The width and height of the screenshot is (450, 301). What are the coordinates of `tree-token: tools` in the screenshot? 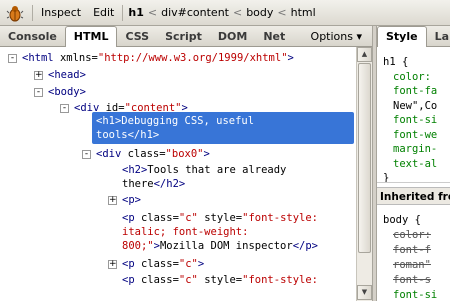 It's located at (112, 135).